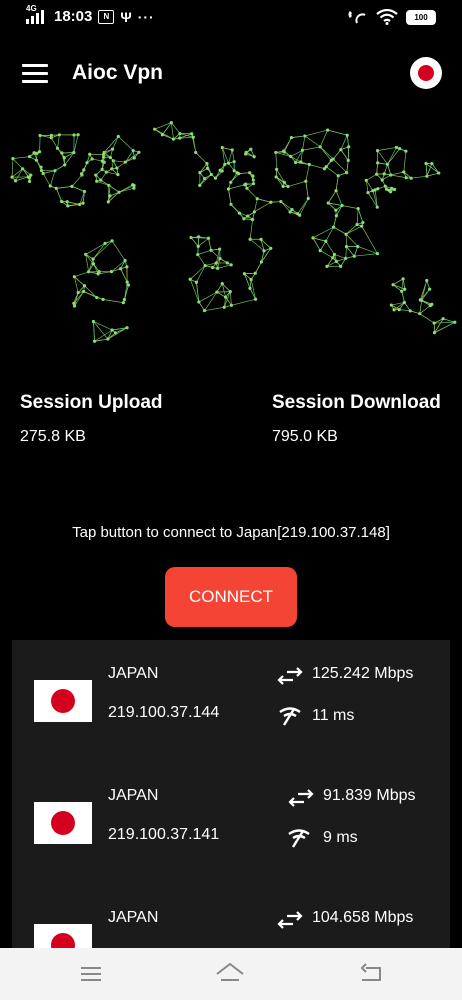 This screenshot has width=462, height=1000. I want to click on more-notifications-icon: ···, so click(146, 16).